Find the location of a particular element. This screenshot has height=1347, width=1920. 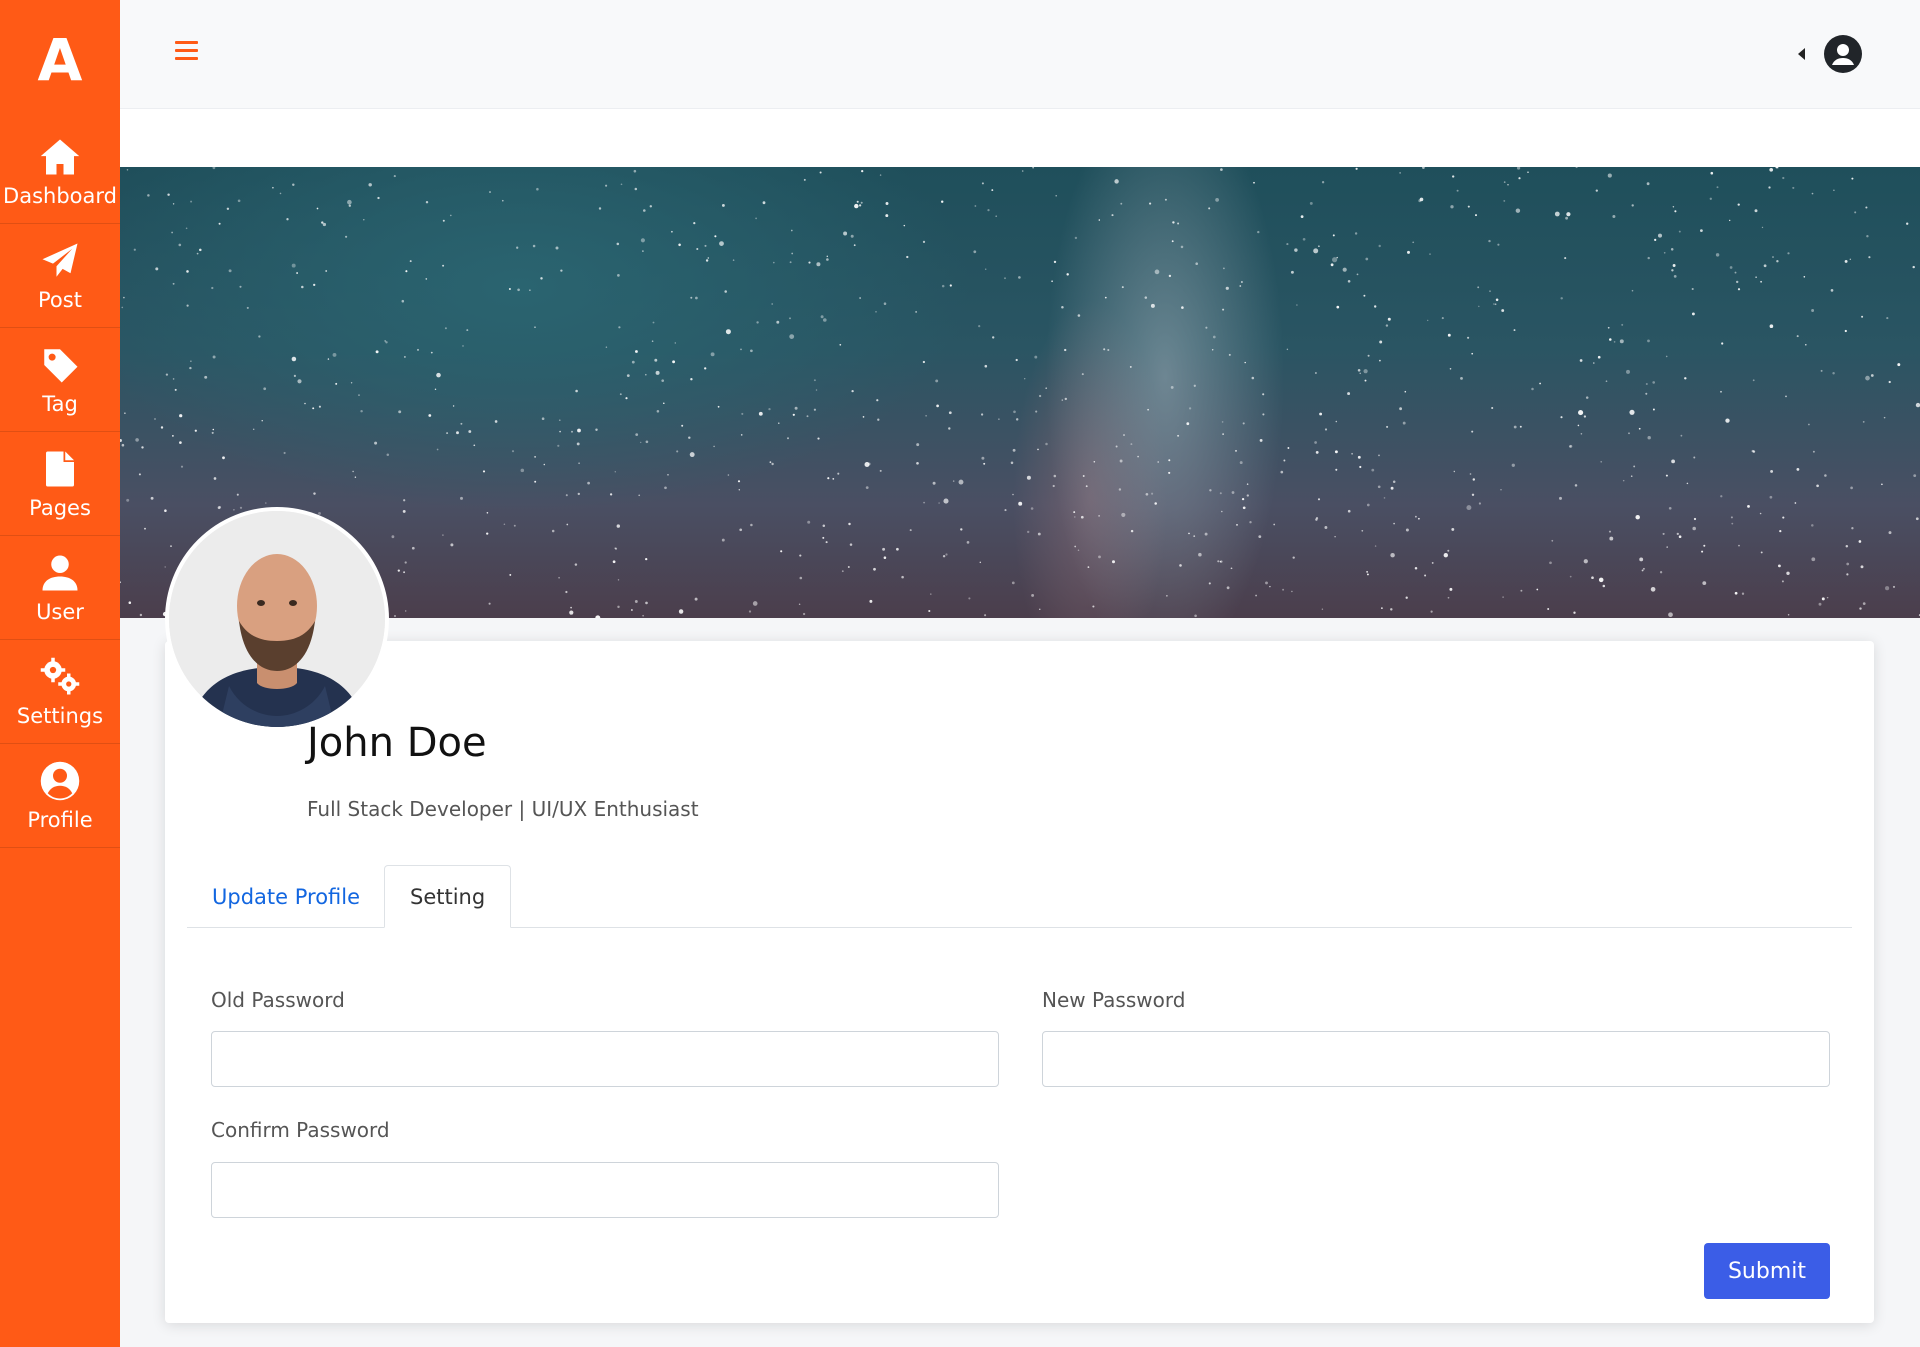

profile-tabs: Update Profile Setting is located at coordinates (1019, 896).